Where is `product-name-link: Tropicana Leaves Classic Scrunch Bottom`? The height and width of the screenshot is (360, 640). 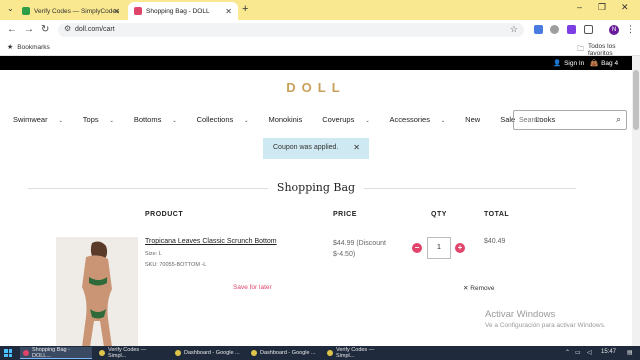 product-name-link: Tropicana Leaves Classic Scrunch Bottom is located at coordinates (211, 241).